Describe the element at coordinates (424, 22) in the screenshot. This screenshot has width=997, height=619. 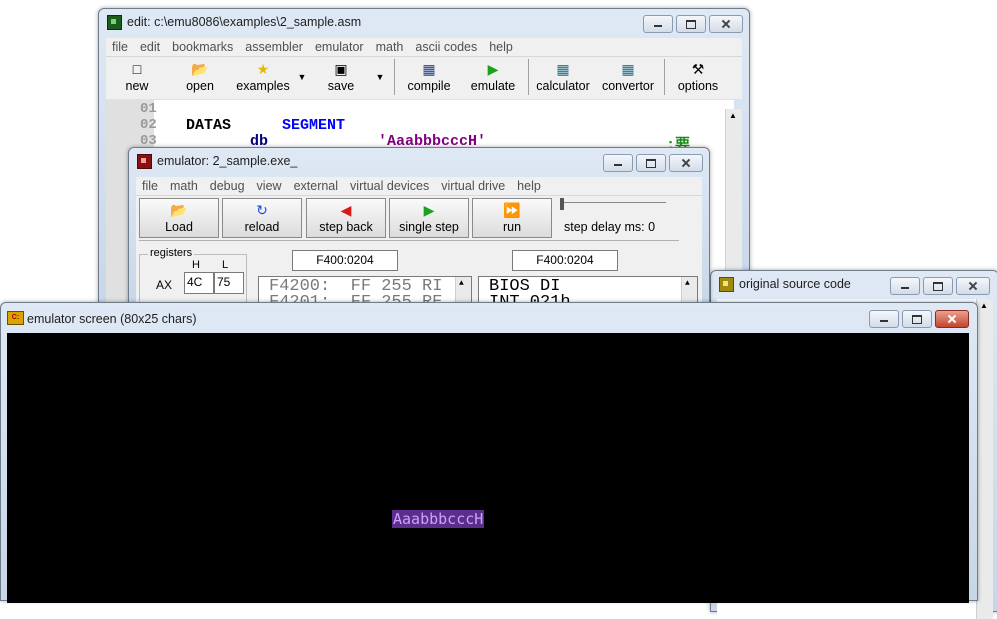
I see `editor-titlebar: edit: c:\emu8086\examples\2_sample.asm` at that location.